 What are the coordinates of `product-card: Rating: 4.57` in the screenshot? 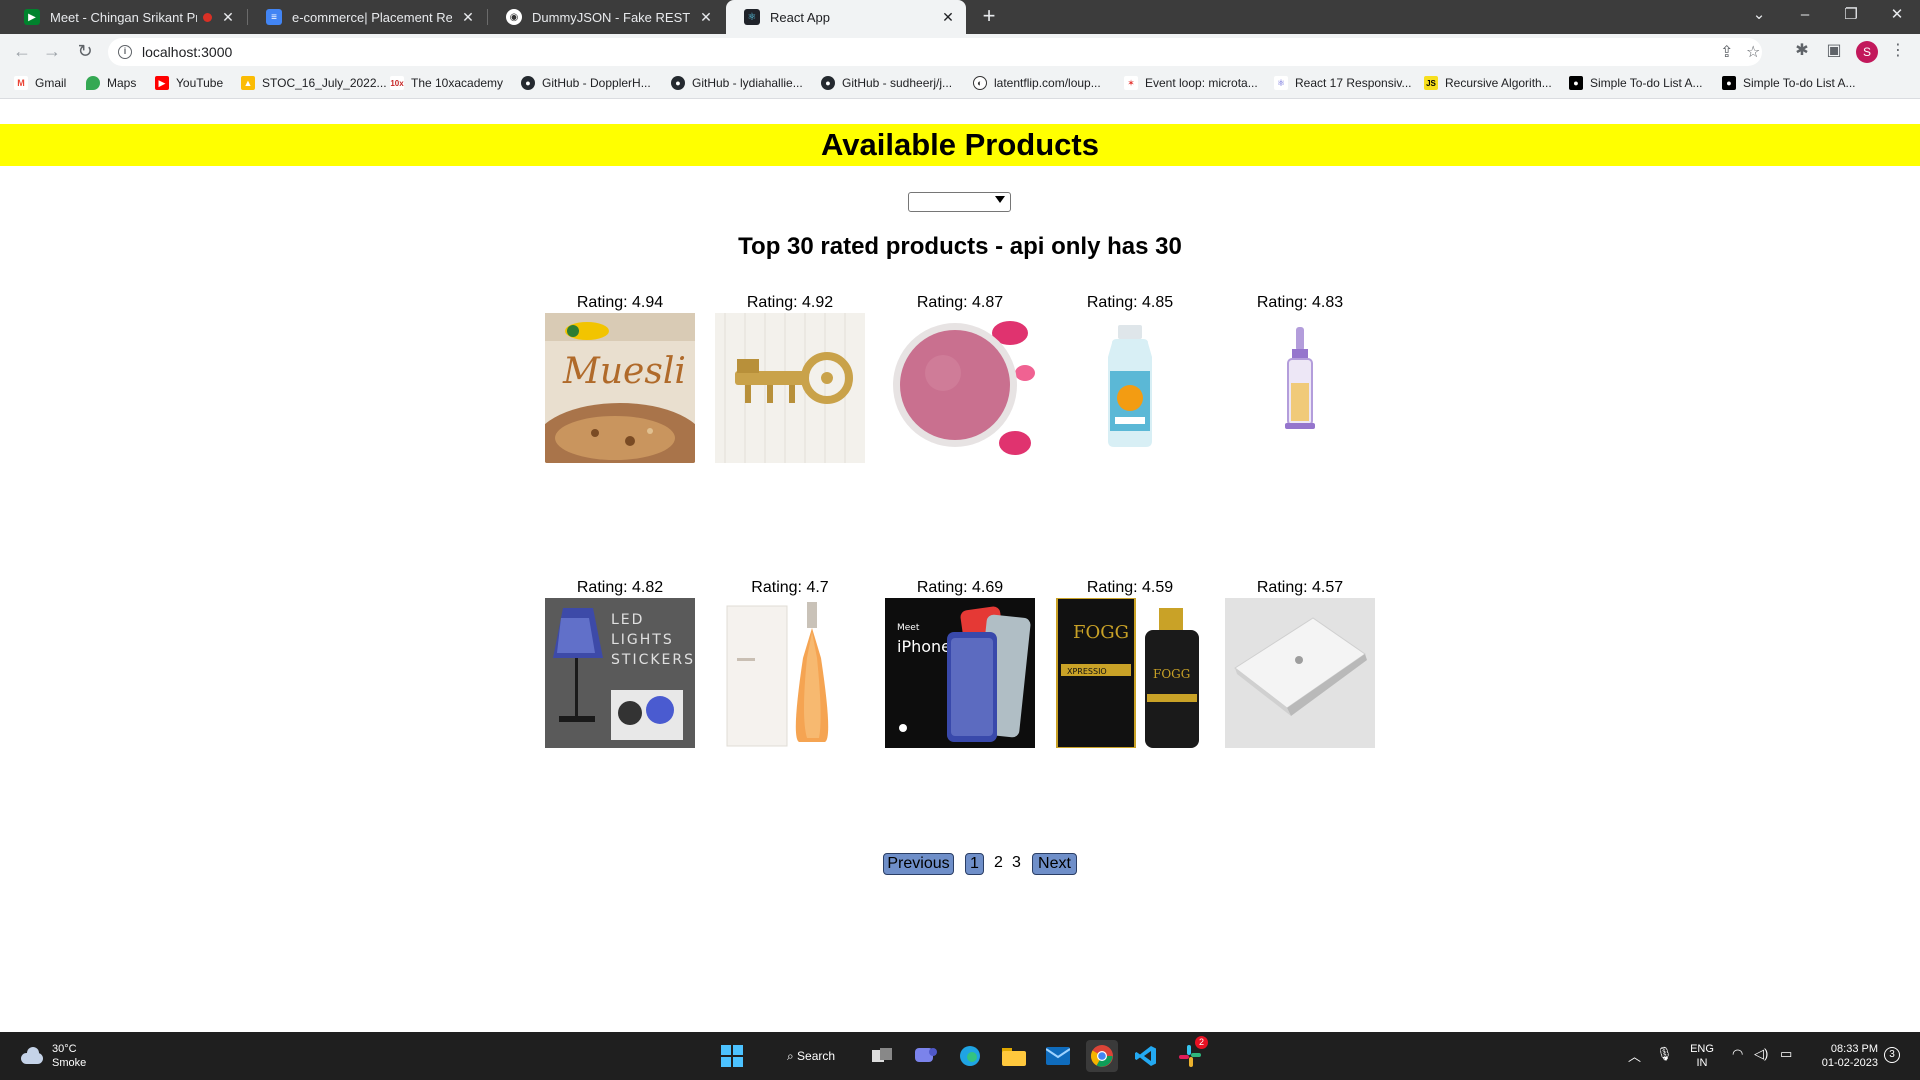 It's located at (1300, 663).